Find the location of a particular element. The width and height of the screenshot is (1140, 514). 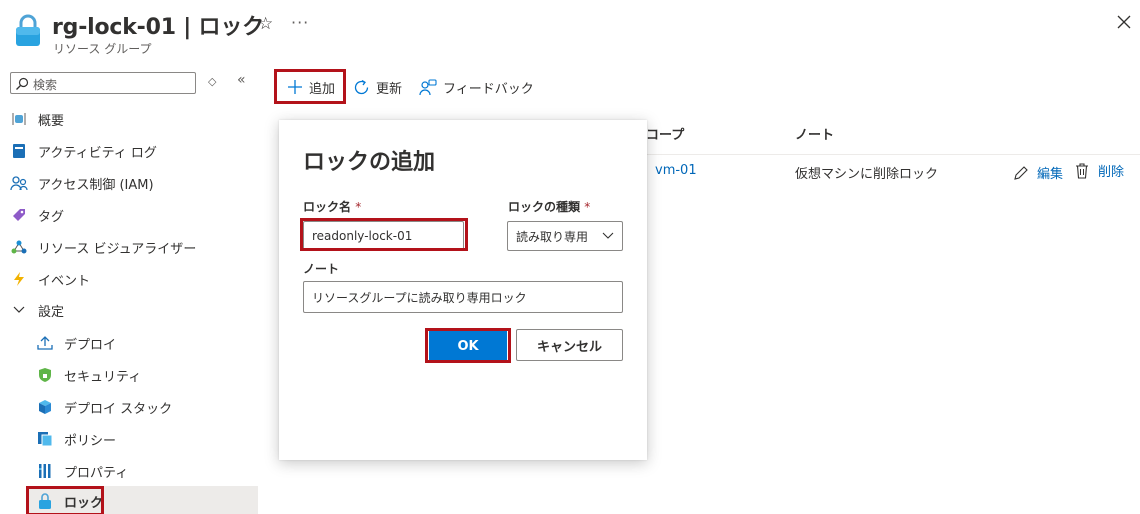

sidebar-item-label: ポリシー is located at coordinates (90, 441).